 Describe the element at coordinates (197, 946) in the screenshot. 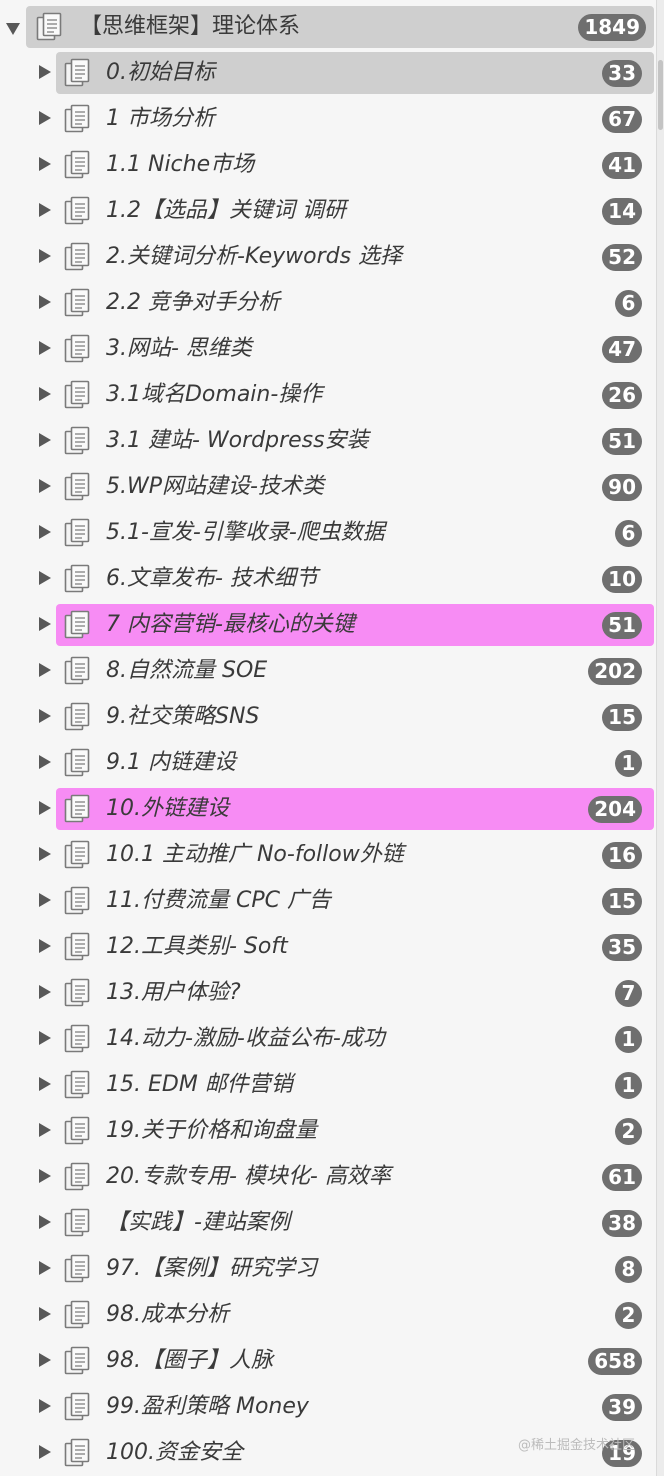

I see `item-label: 12.工具类别- Soft` at that location.